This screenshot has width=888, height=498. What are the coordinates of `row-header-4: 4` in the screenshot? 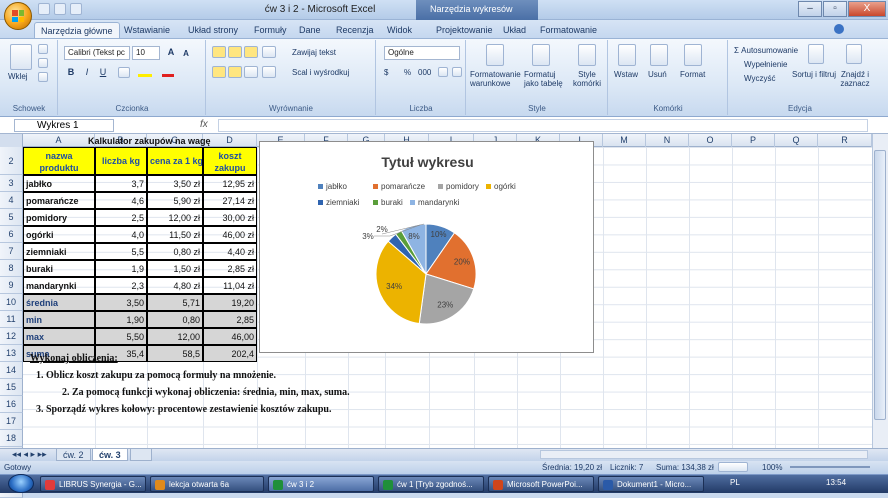 It's located at (11, 200).